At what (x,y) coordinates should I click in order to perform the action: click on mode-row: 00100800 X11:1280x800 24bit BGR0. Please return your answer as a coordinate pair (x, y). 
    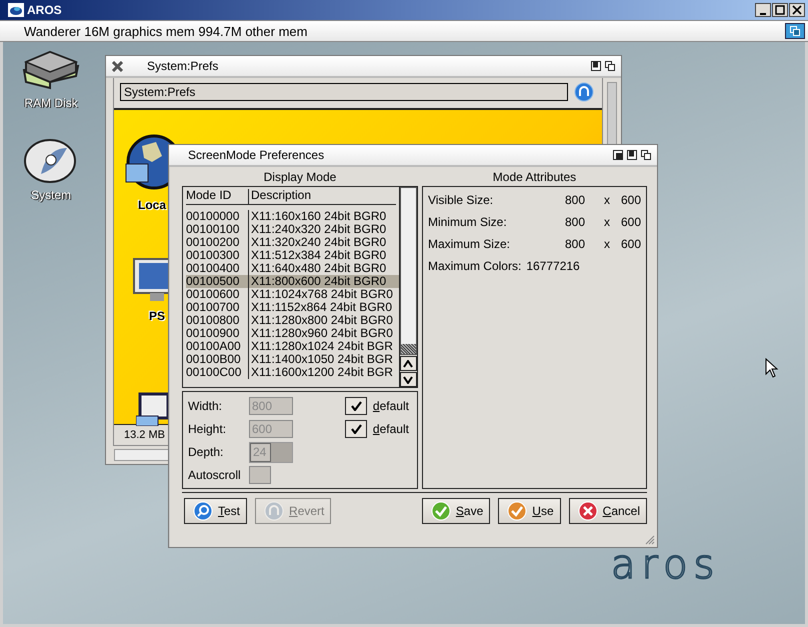
    Looking at the image, I should click on (292, 320).